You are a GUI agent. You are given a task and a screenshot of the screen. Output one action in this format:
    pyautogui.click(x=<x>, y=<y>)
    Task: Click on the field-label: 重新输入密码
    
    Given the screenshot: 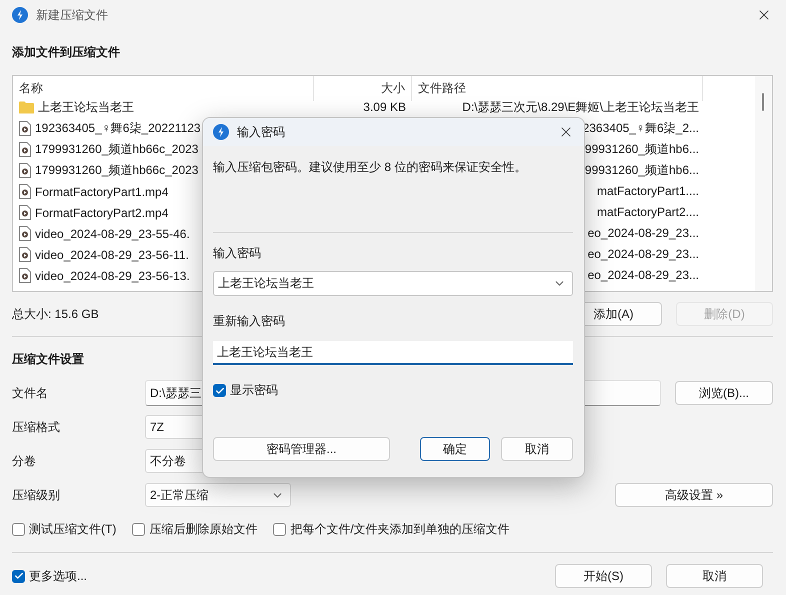 What is the action you would take?
    pyautogui.click(x=249, y=321)
    